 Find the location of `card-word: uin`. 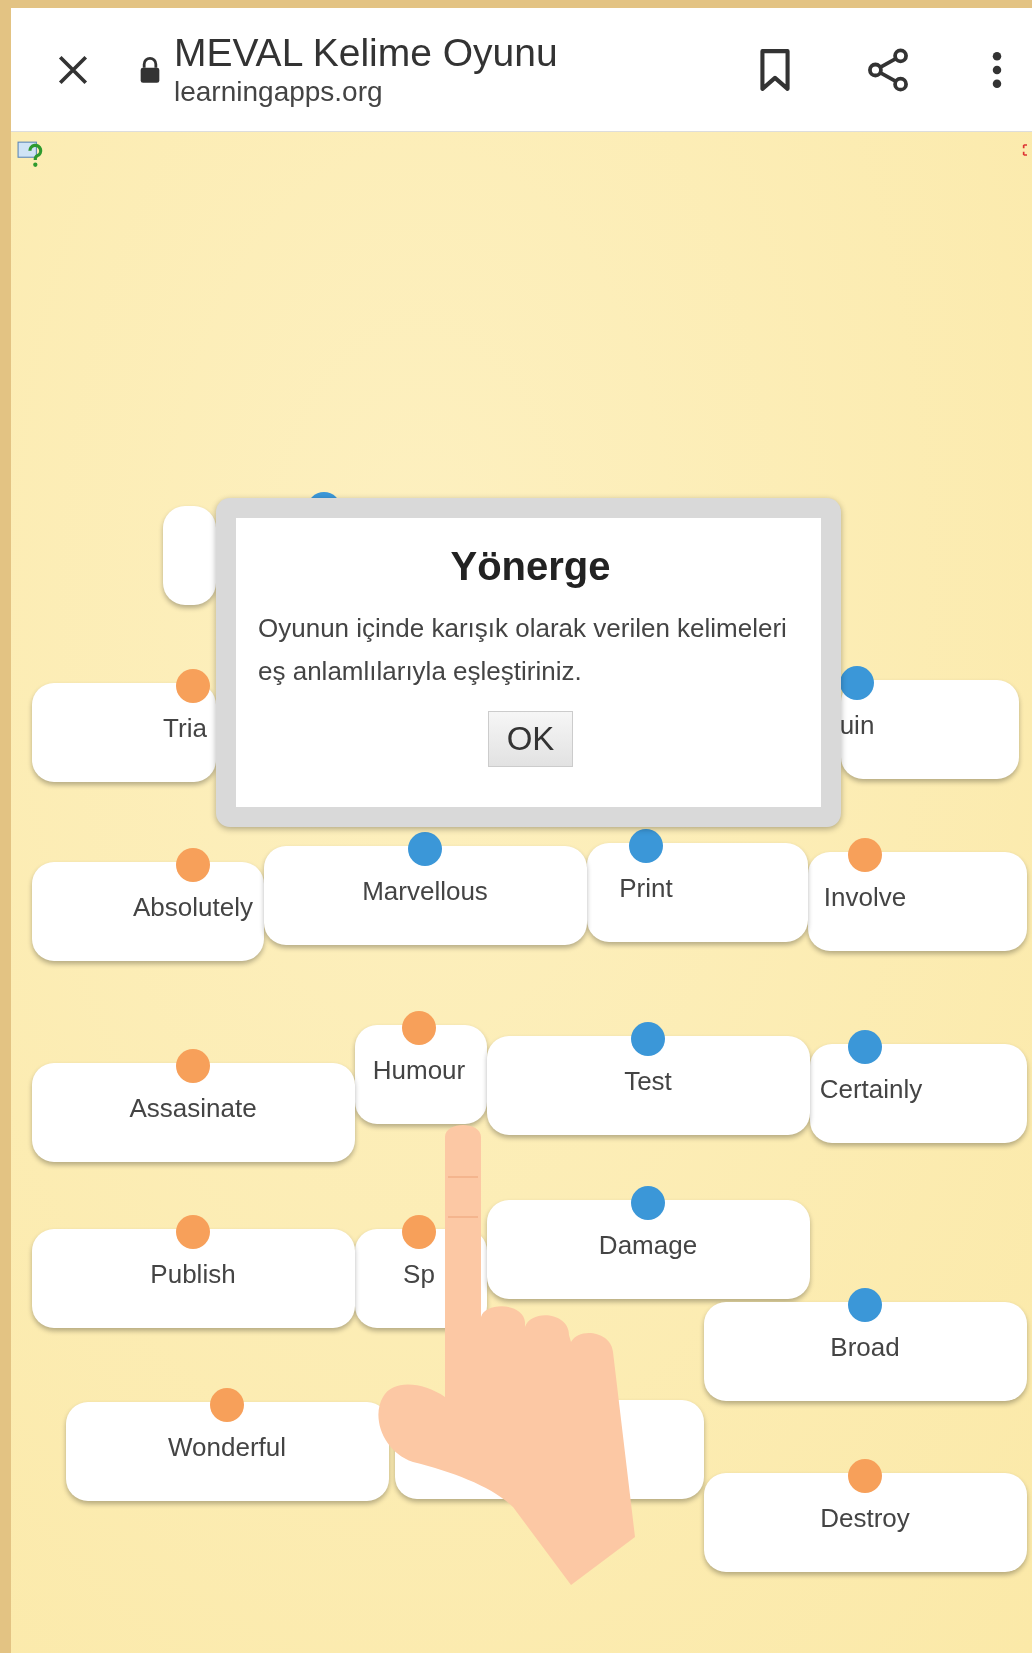

card-word: uin is located at coordinates (857, 725).